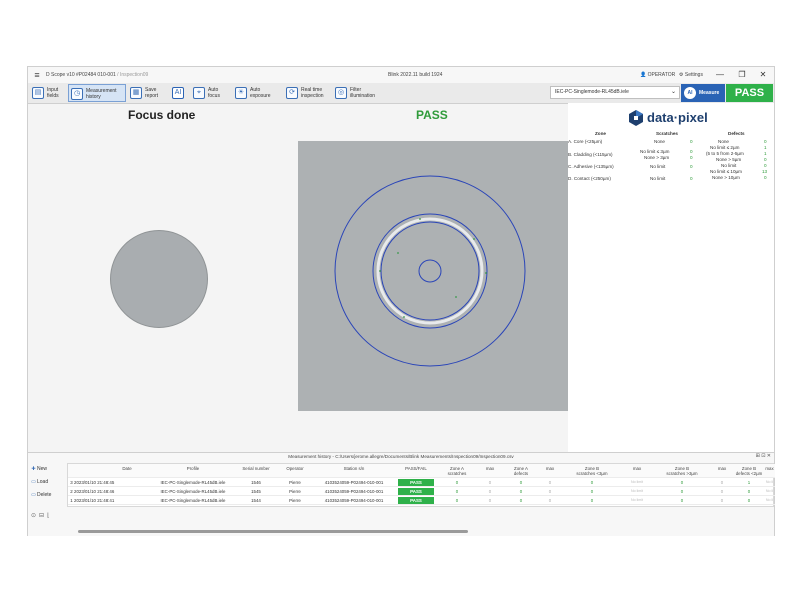 This screenshot has width=800, height=600. I want to click on real-time-inspection-button: ⟳ Real time inspection, so click(309, 93).